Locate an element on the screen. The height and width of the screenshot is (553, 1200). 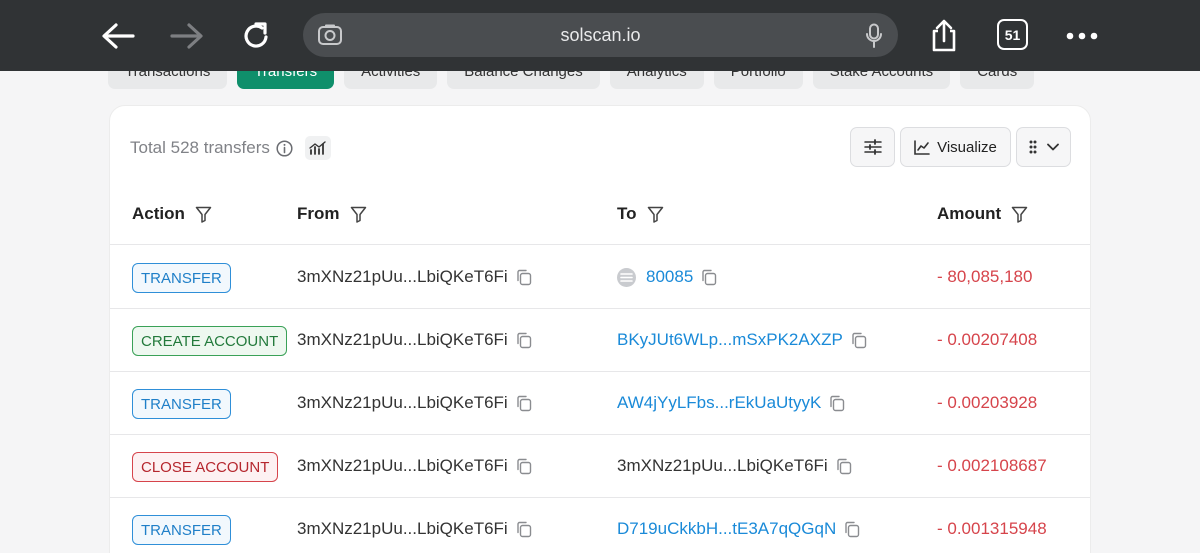
column-amount-label: Amount is located at coordinates (969, 213).